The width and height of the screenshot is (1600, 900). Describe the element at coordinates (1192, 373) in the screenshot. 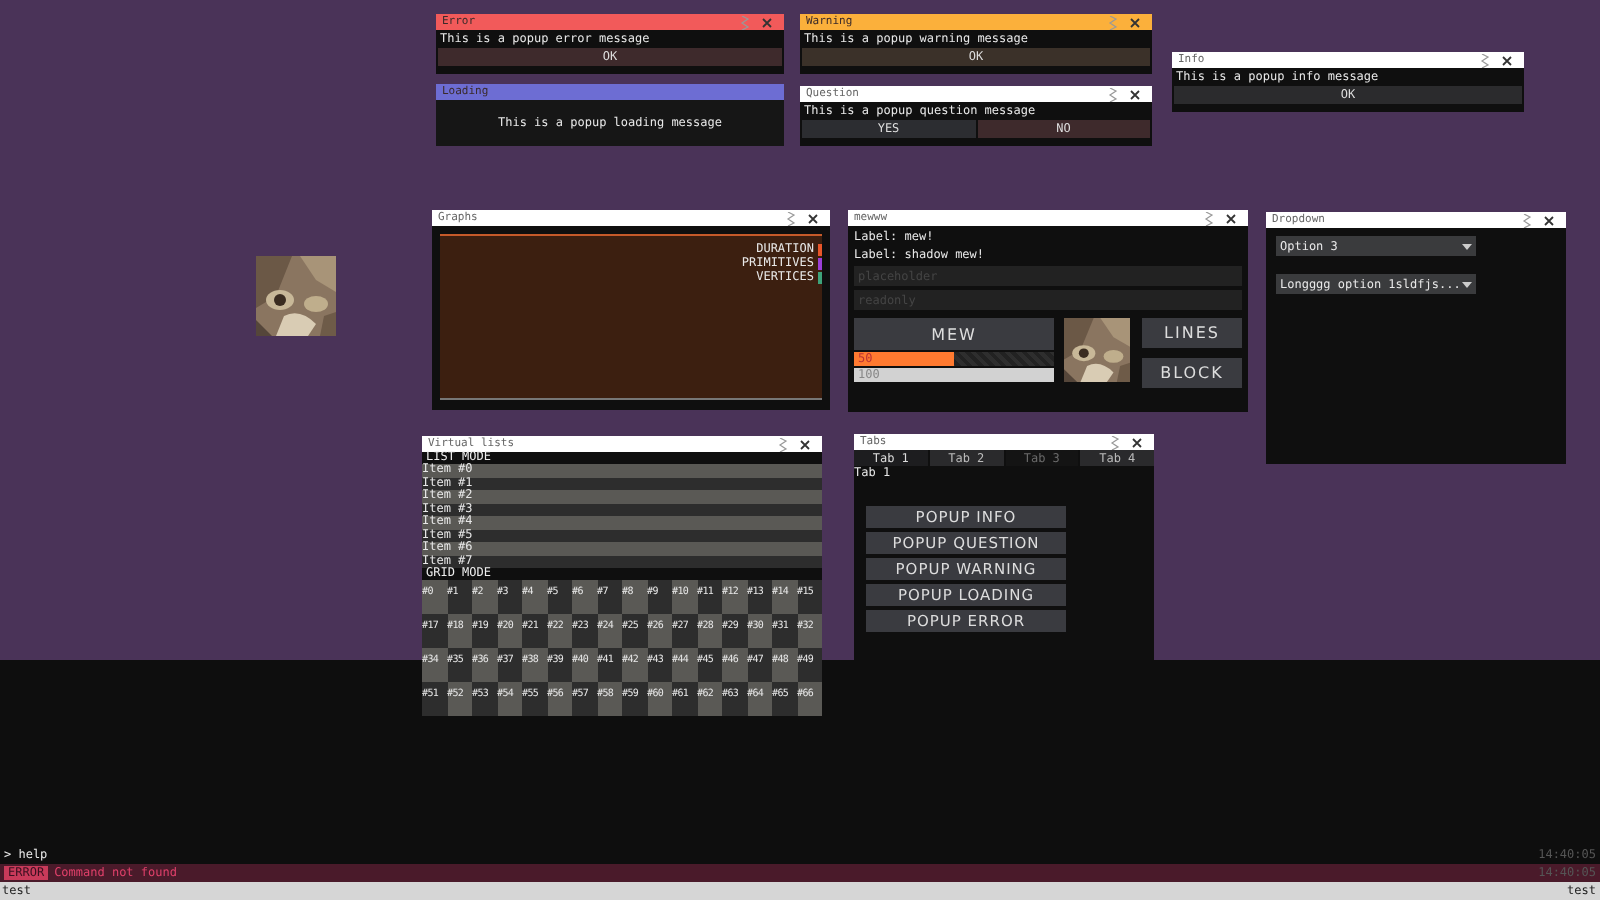

I see `action-button: BLOCK` at that location.